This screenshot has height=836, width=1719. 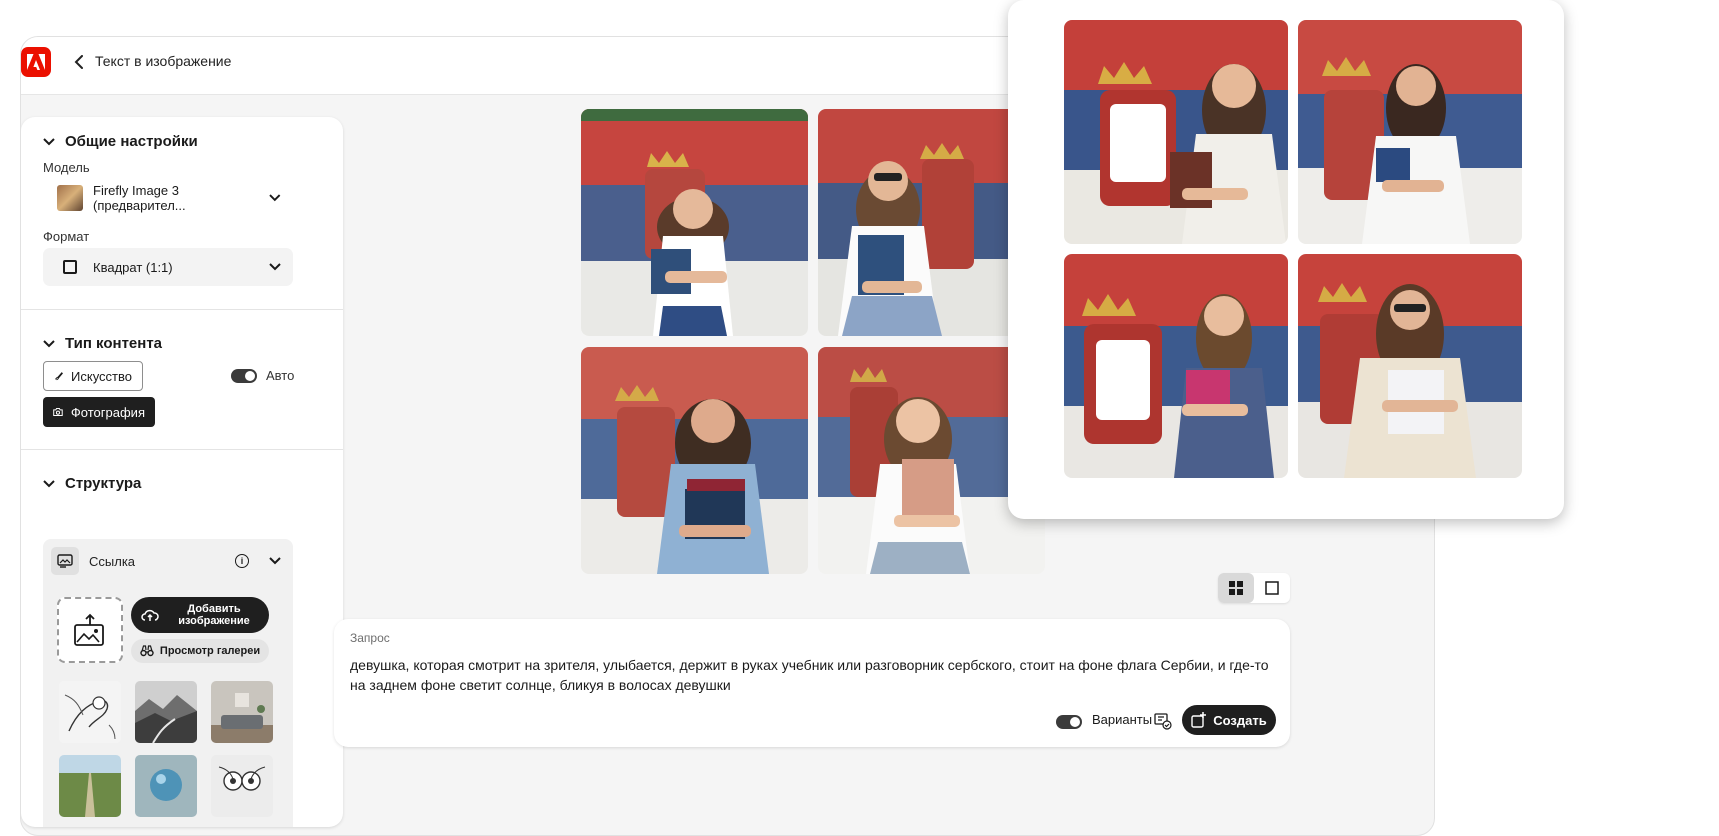 I want to click on upload-image-icon, so click(x=89, y=629).